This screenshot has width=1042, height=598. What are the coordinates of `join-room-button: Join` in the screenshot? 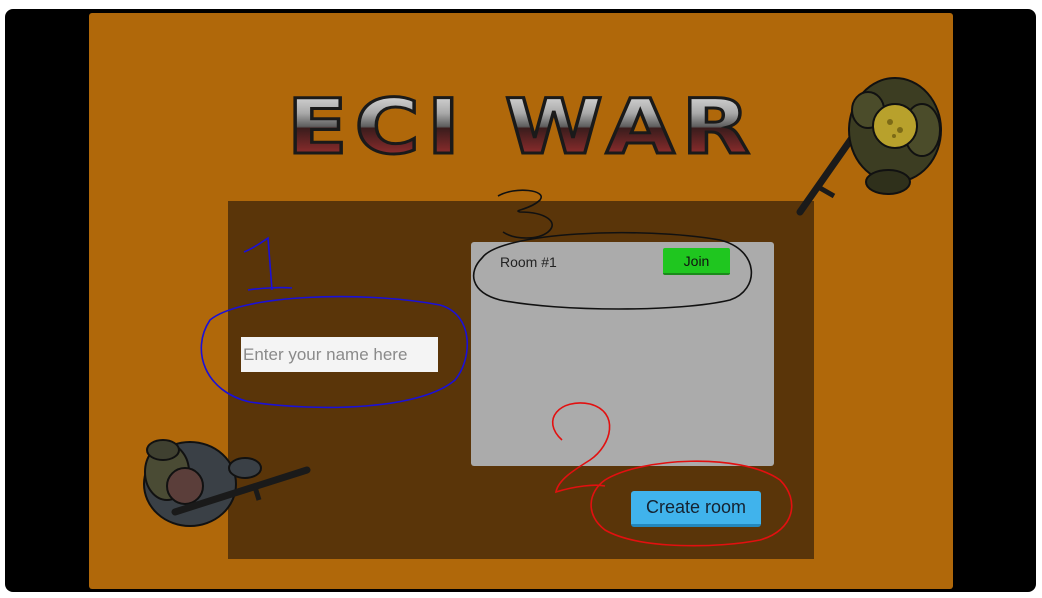 It's located at (696, 261).